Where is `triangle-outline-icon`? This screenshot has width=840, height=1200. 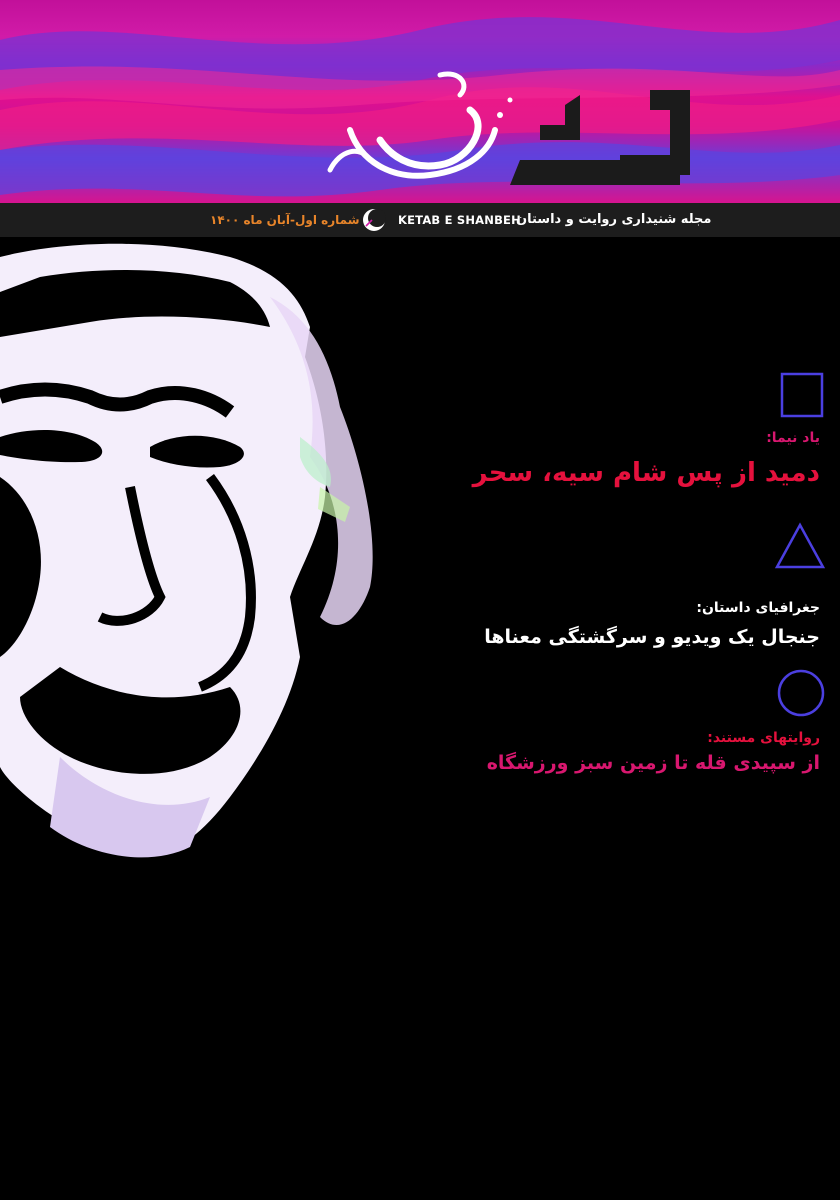 triangle-outline-icon is located at coordinates (800, 545).